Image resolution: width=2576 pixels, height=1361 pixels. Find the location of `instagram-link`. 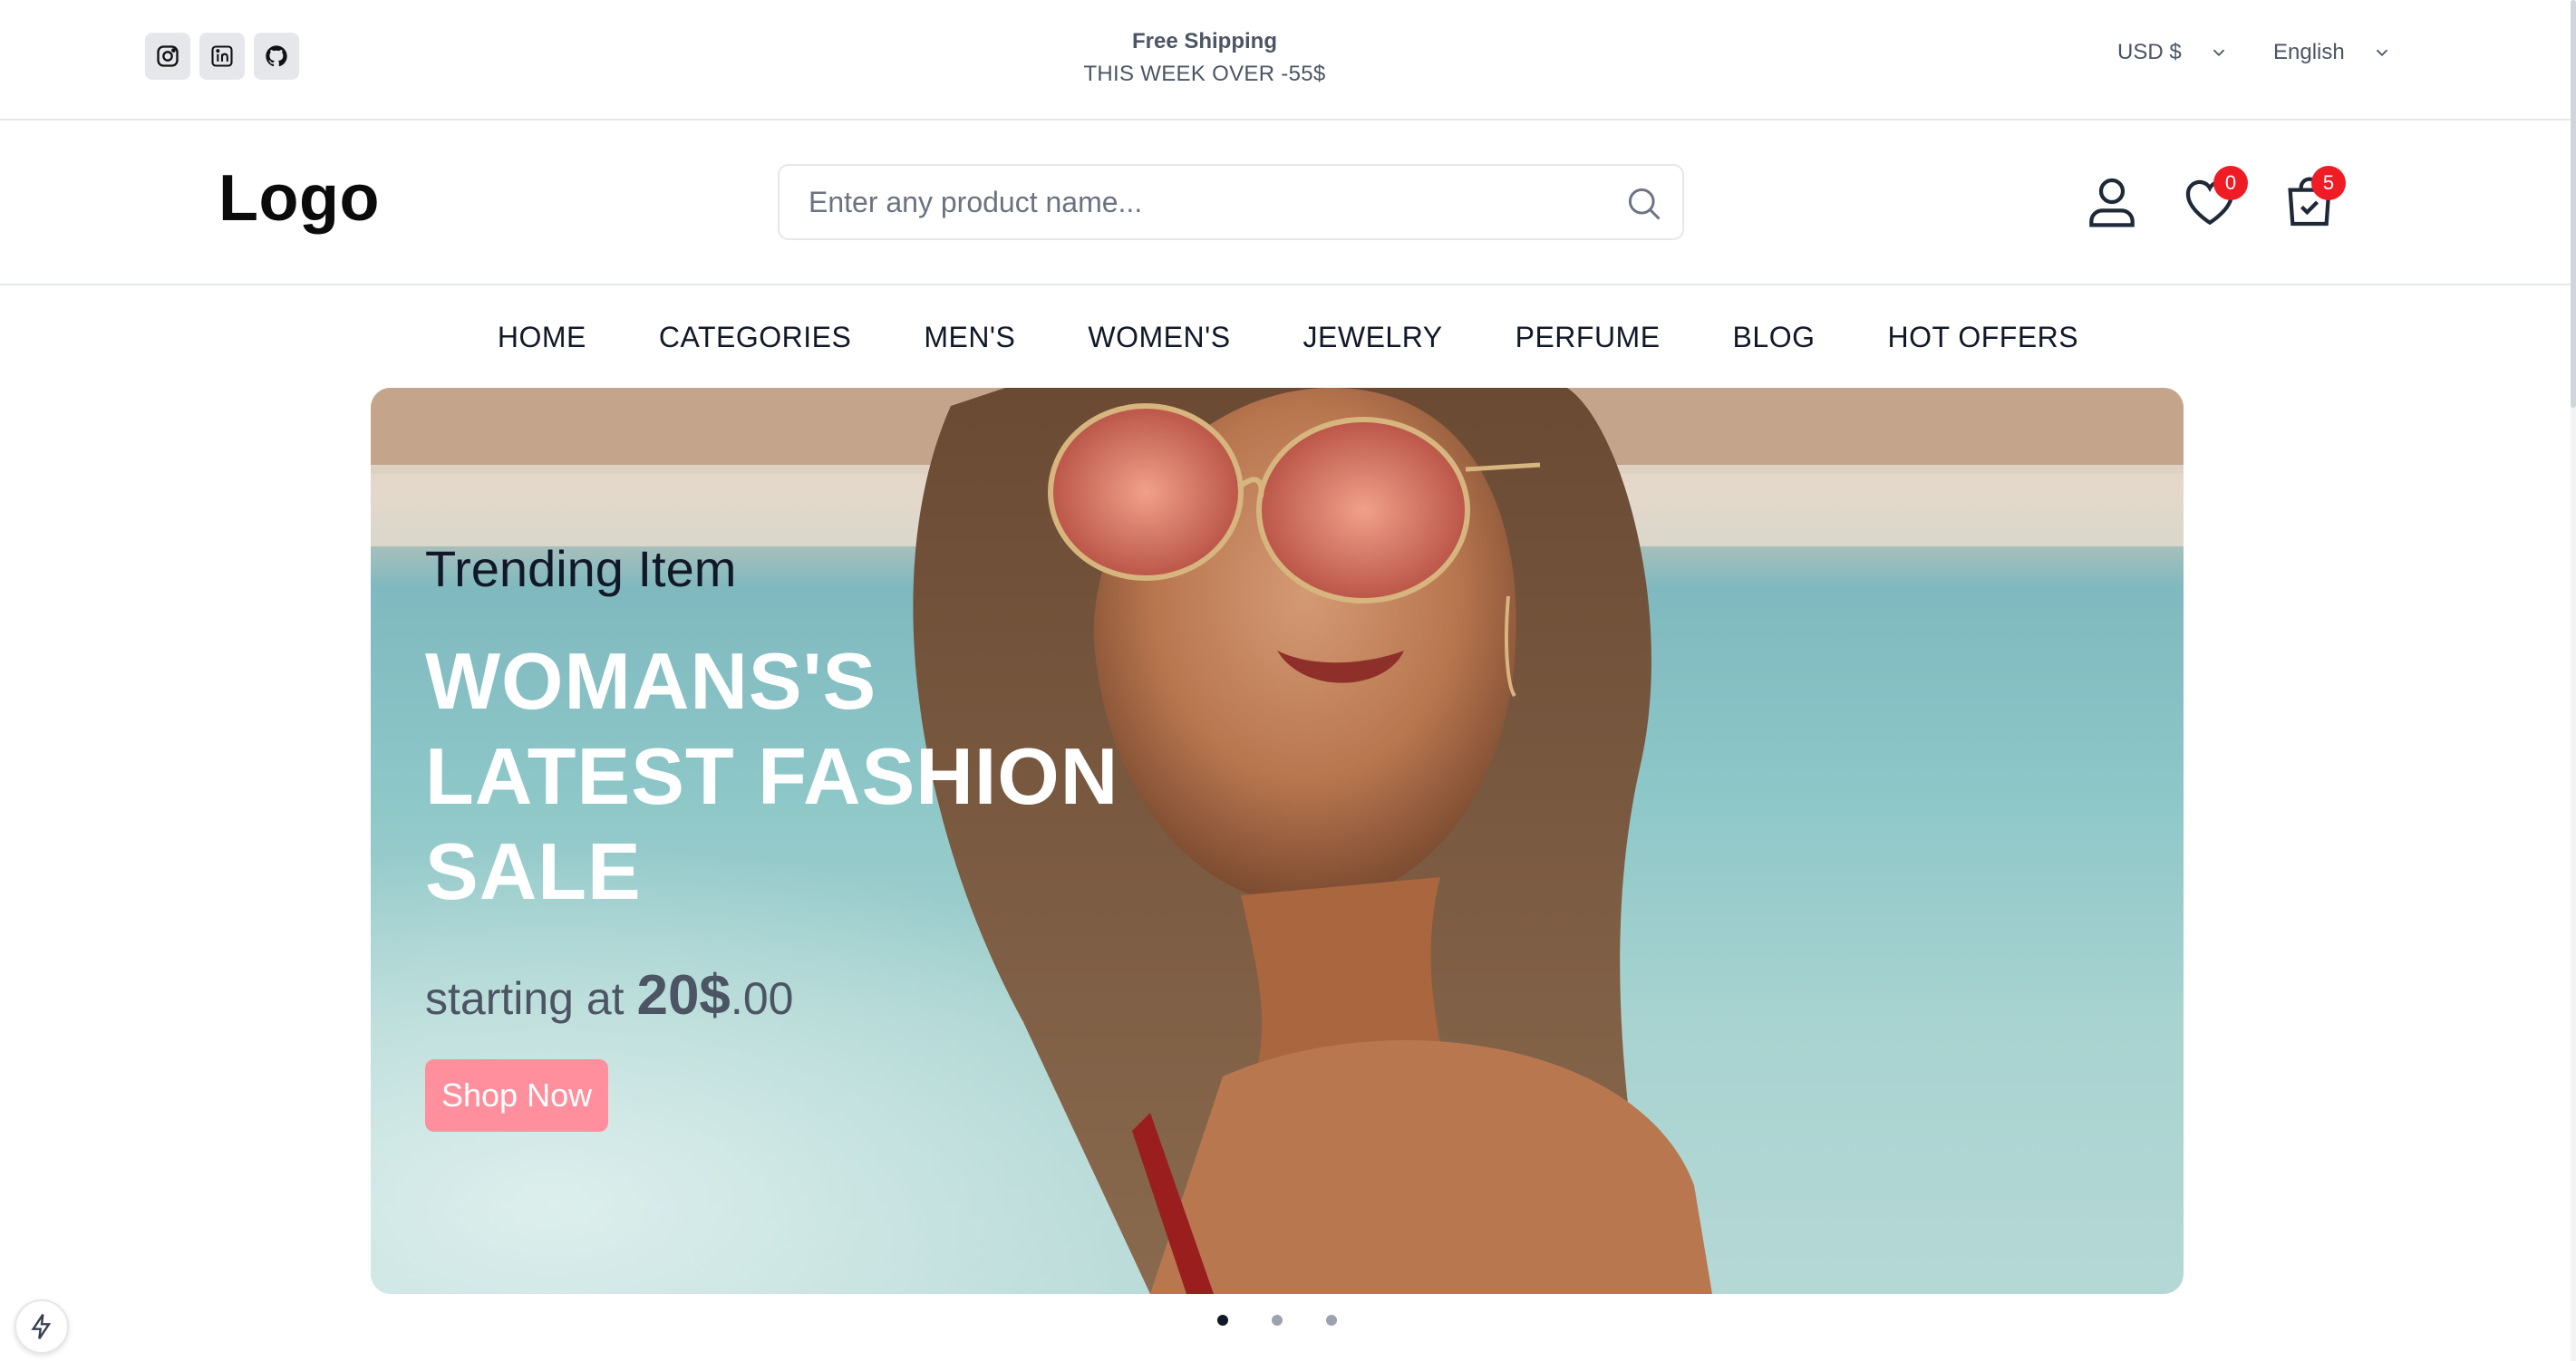

instagram-link is located at coordinates (167, 57).